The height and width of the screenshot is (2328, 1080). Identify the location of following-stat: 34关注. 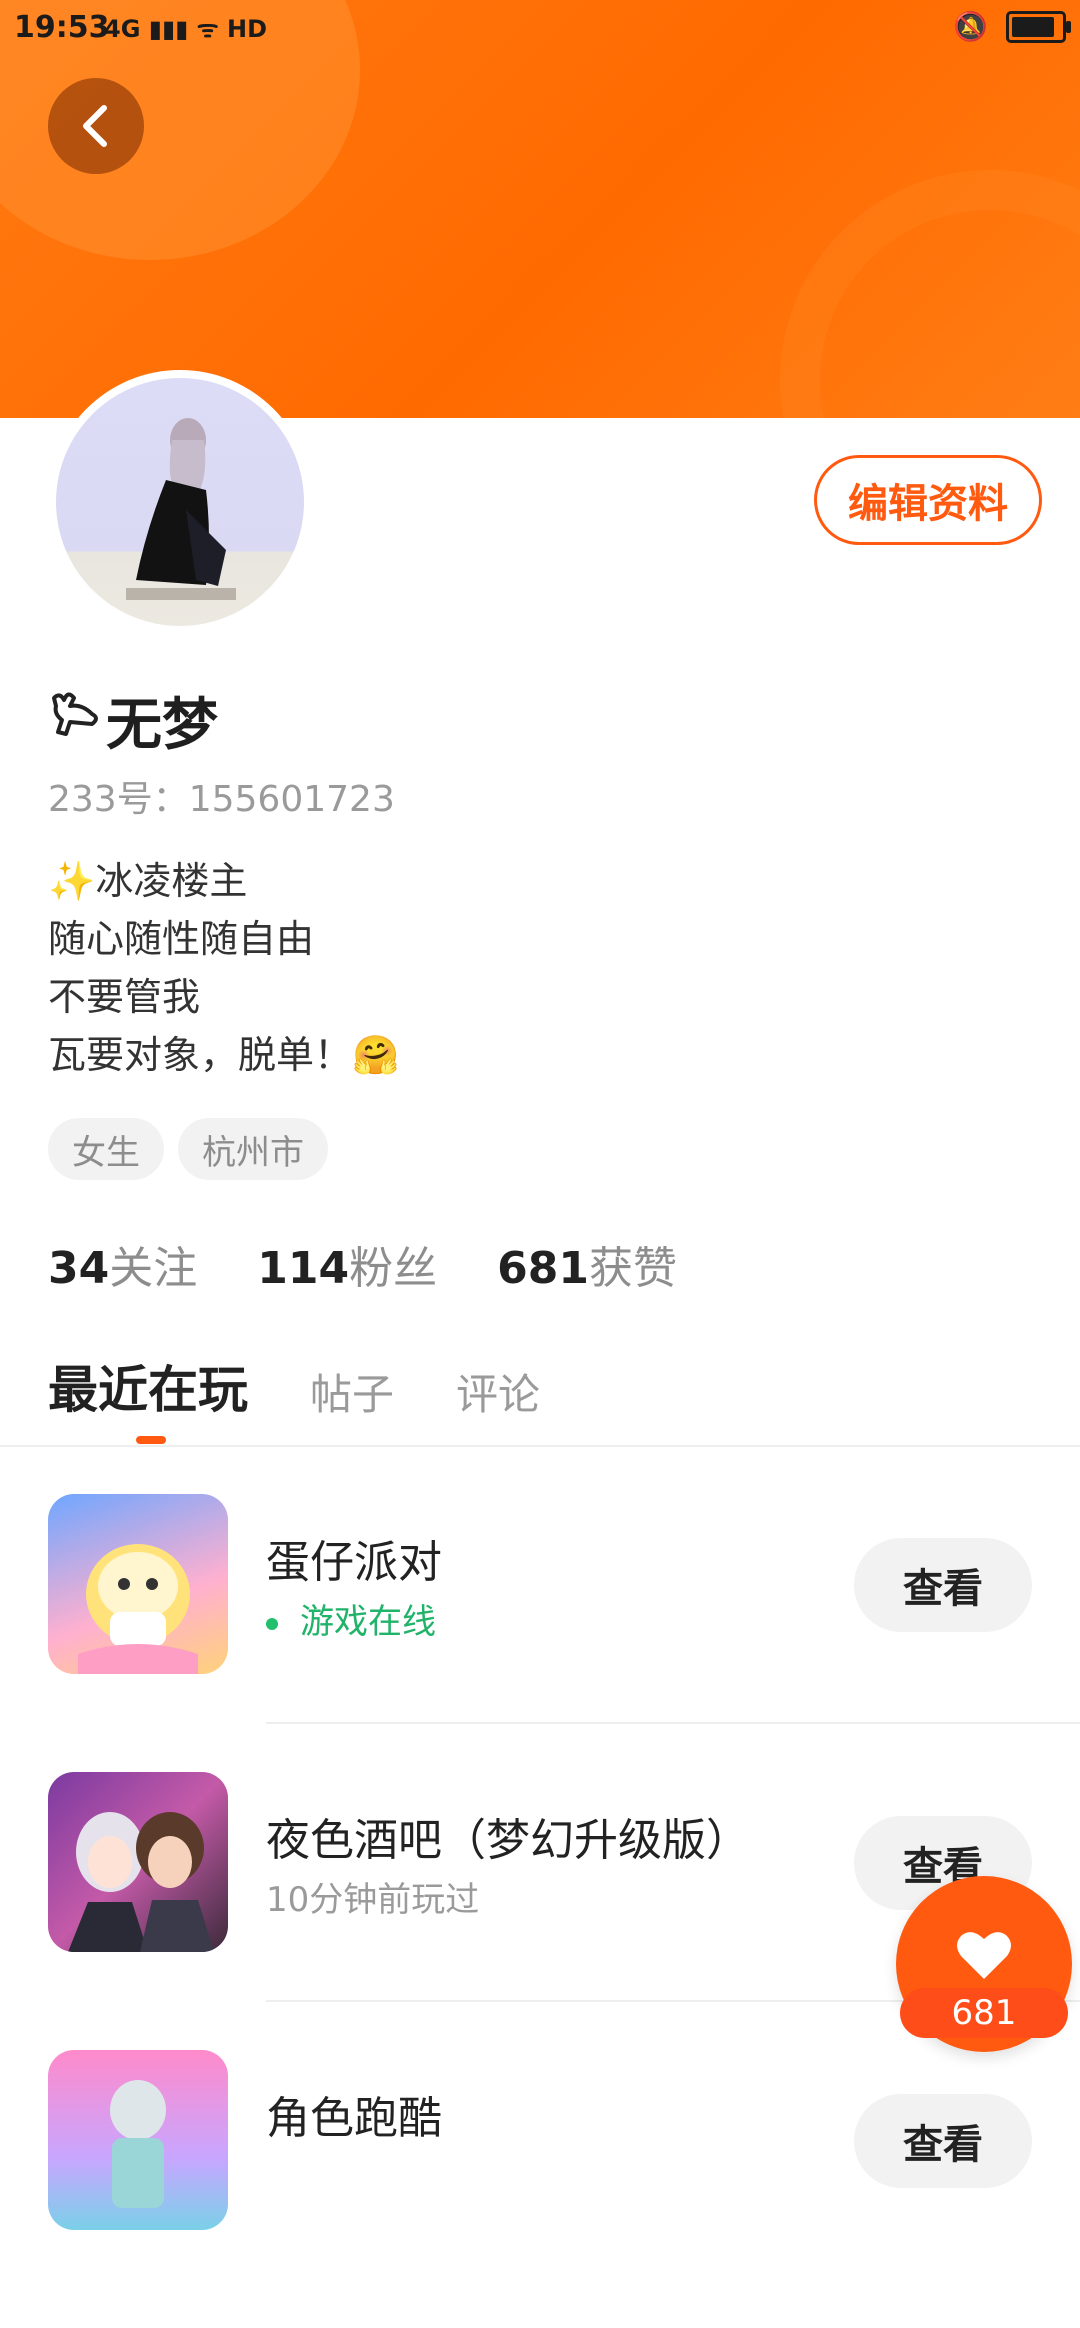
(122, 1264).